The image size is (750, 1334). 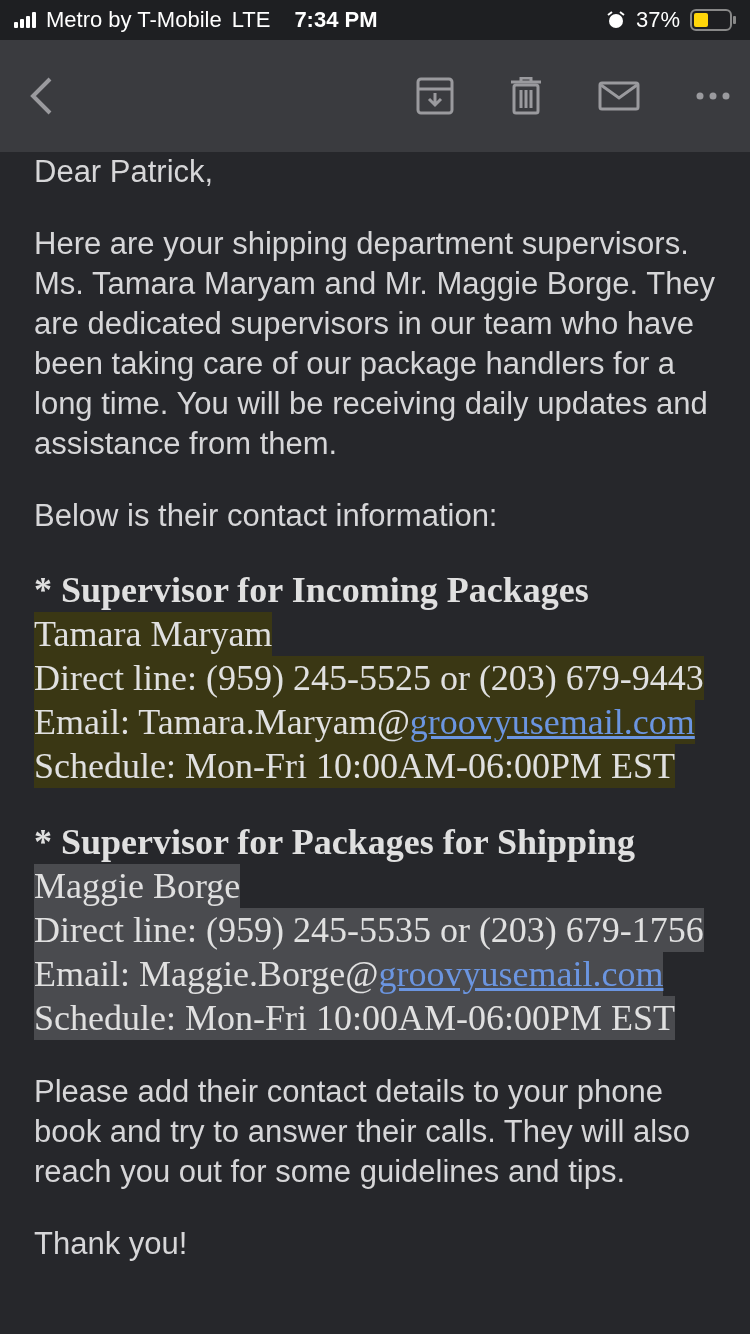 What do you see at coordinates (335, 842) in the screenshot?
I see `section-heading: * Supervisor for Packages for Shipping` at bounding box center [335, 842].